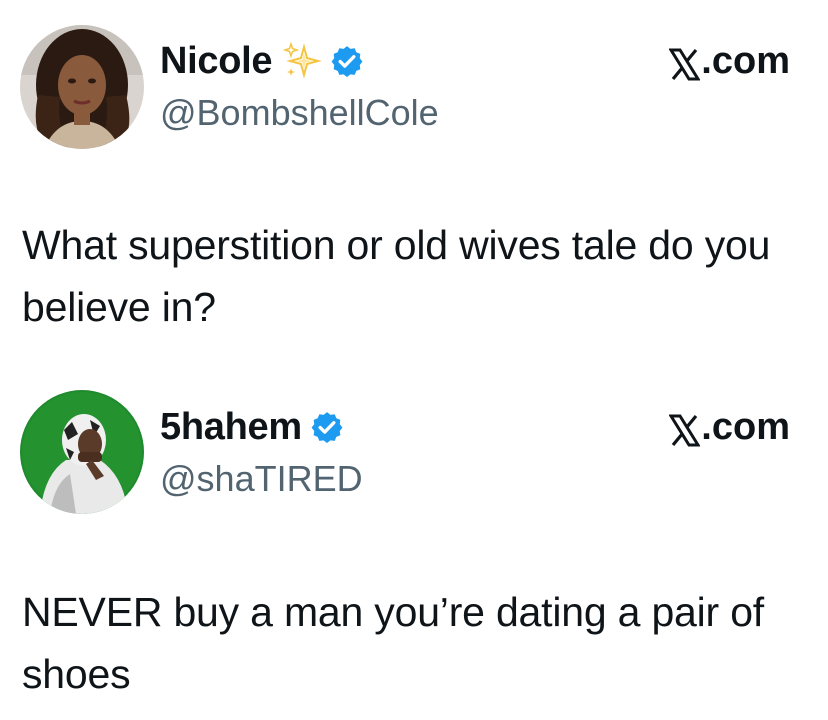  What do you see at coordinates (261, 479) in the screenshot?
I see `author-handle: @shaTIRED` at bounding box center [261, 479].